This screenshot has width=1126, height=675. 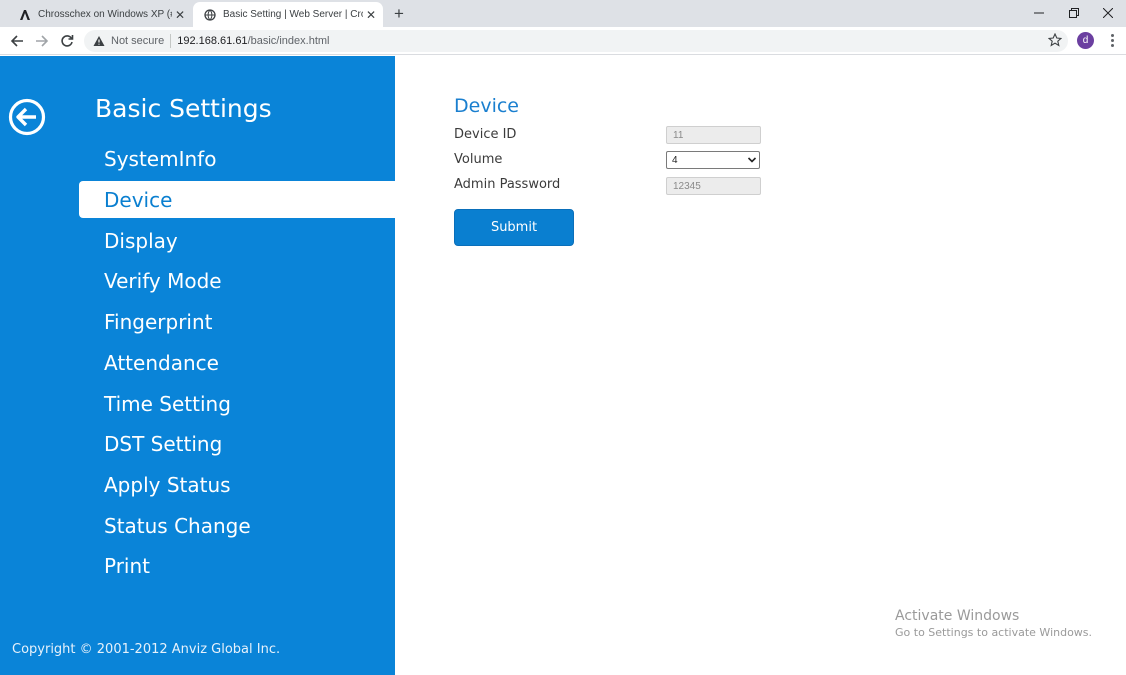 I want to click on volume-label: Volume, so click(x=478, y=159).